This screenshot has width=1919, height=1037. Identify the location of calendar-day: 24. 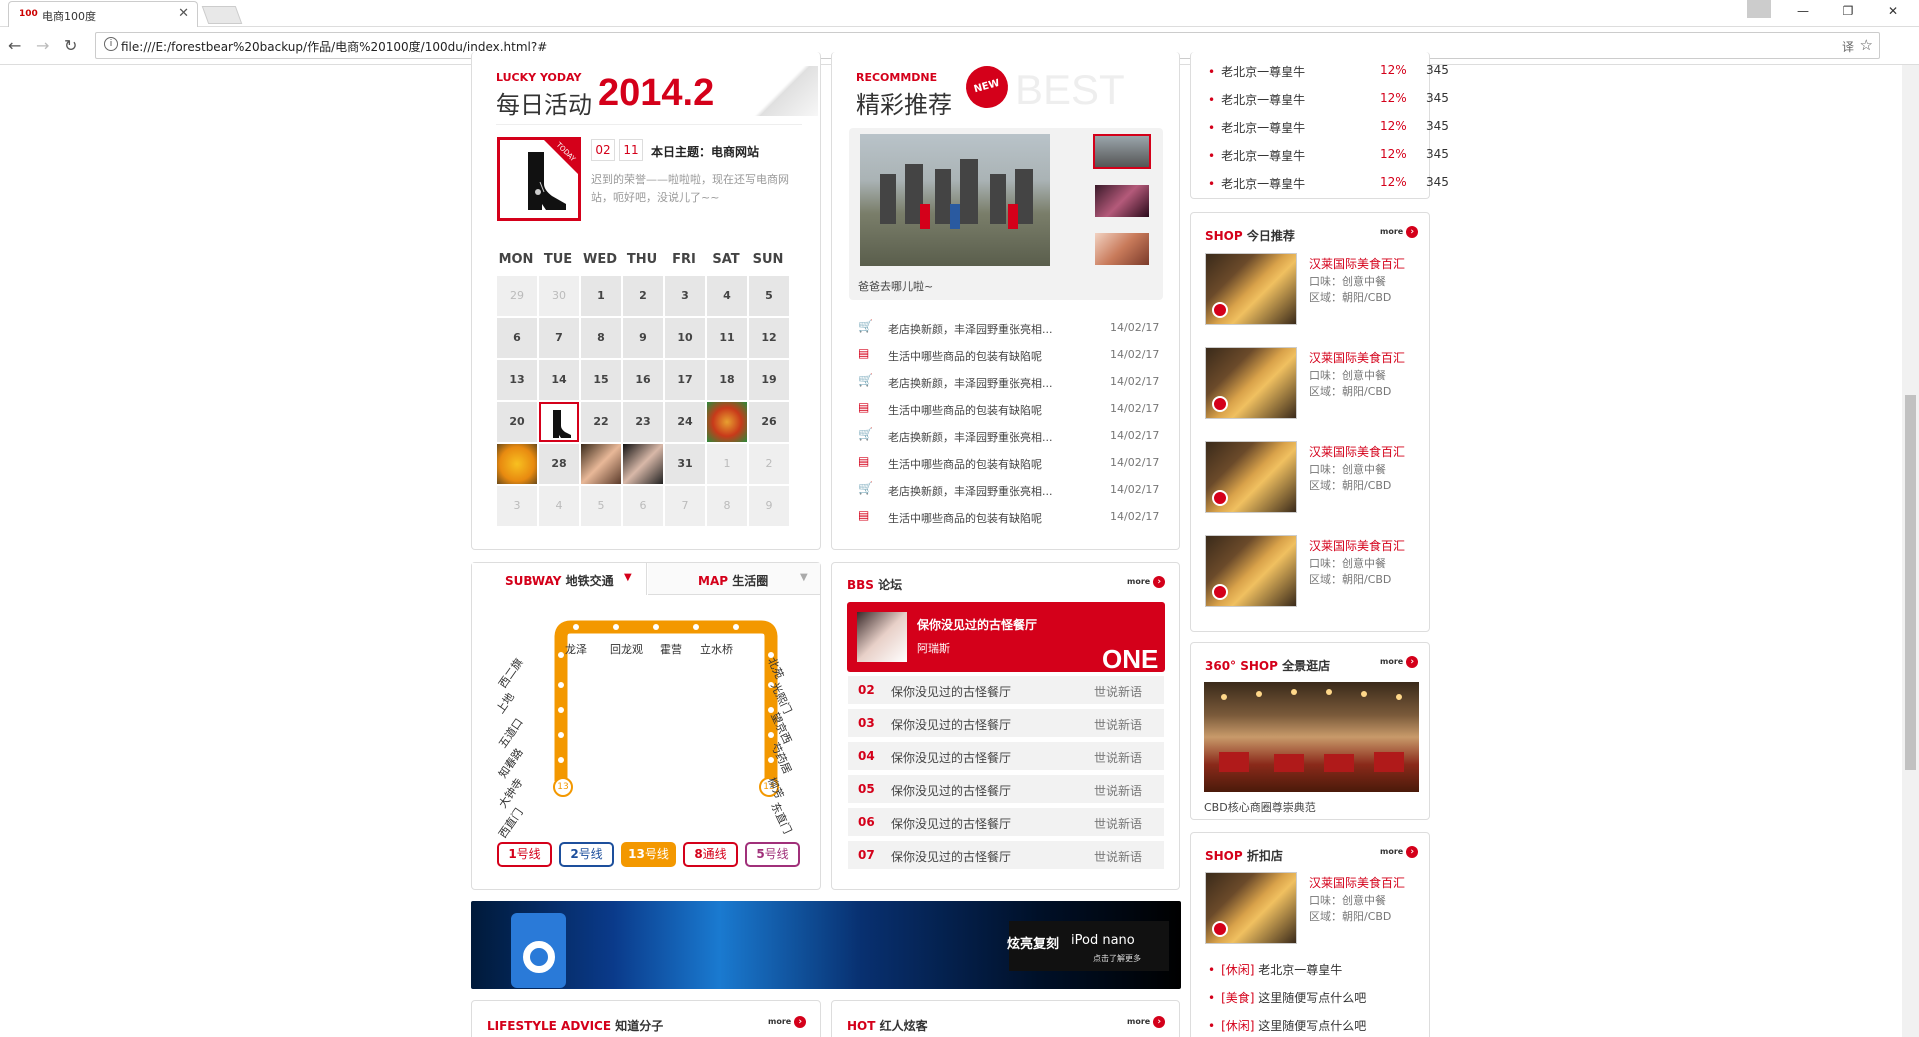
(685, 422).